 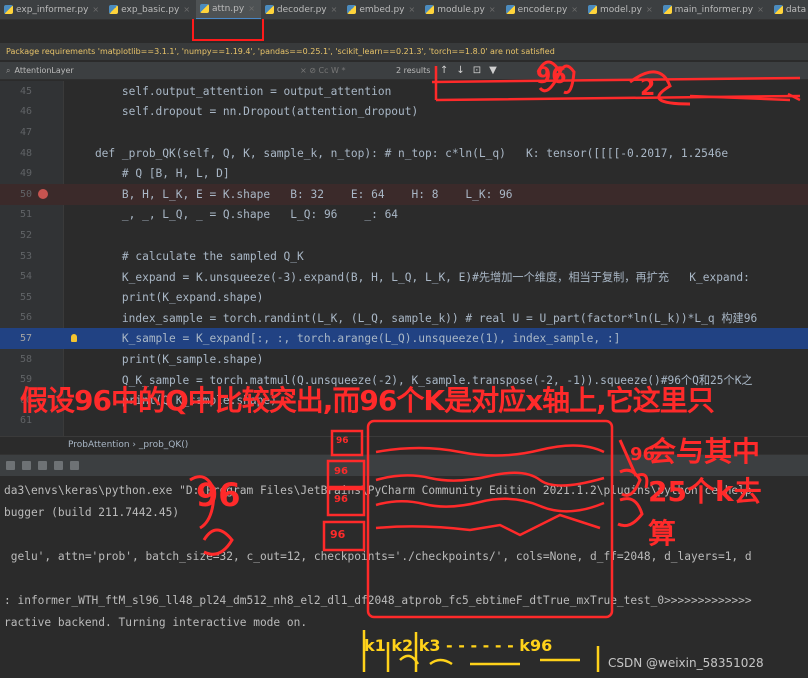 I want to click on tab-main_informer-py: main_informer.py ×, so click(x=714, y=9).